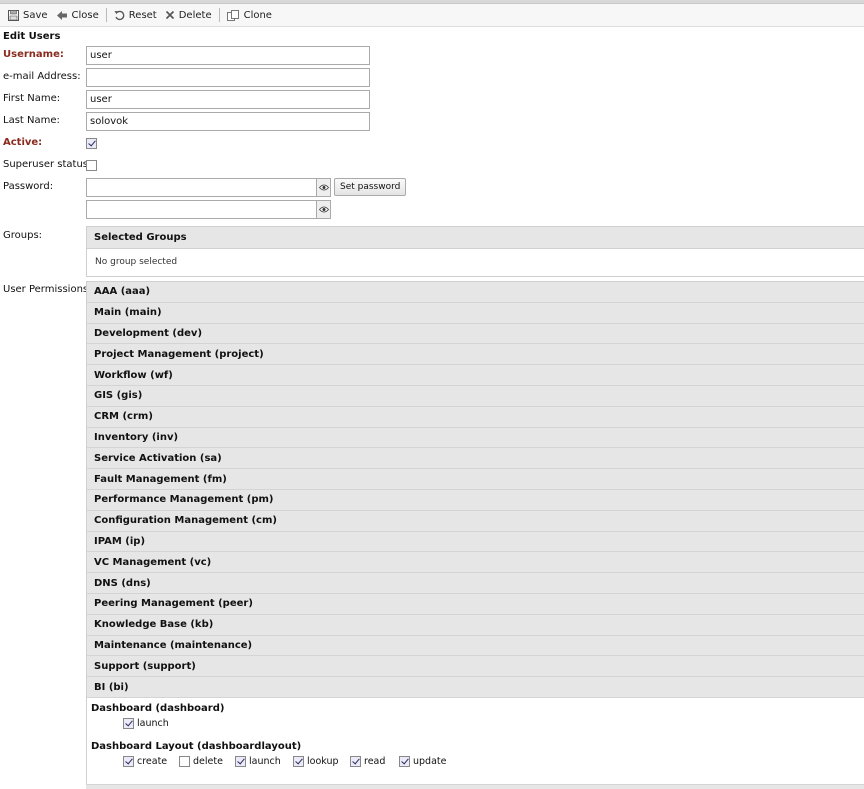 The height and width of the screenshot is (789, 864). I want to click on copy-icon, so click(232, 15).